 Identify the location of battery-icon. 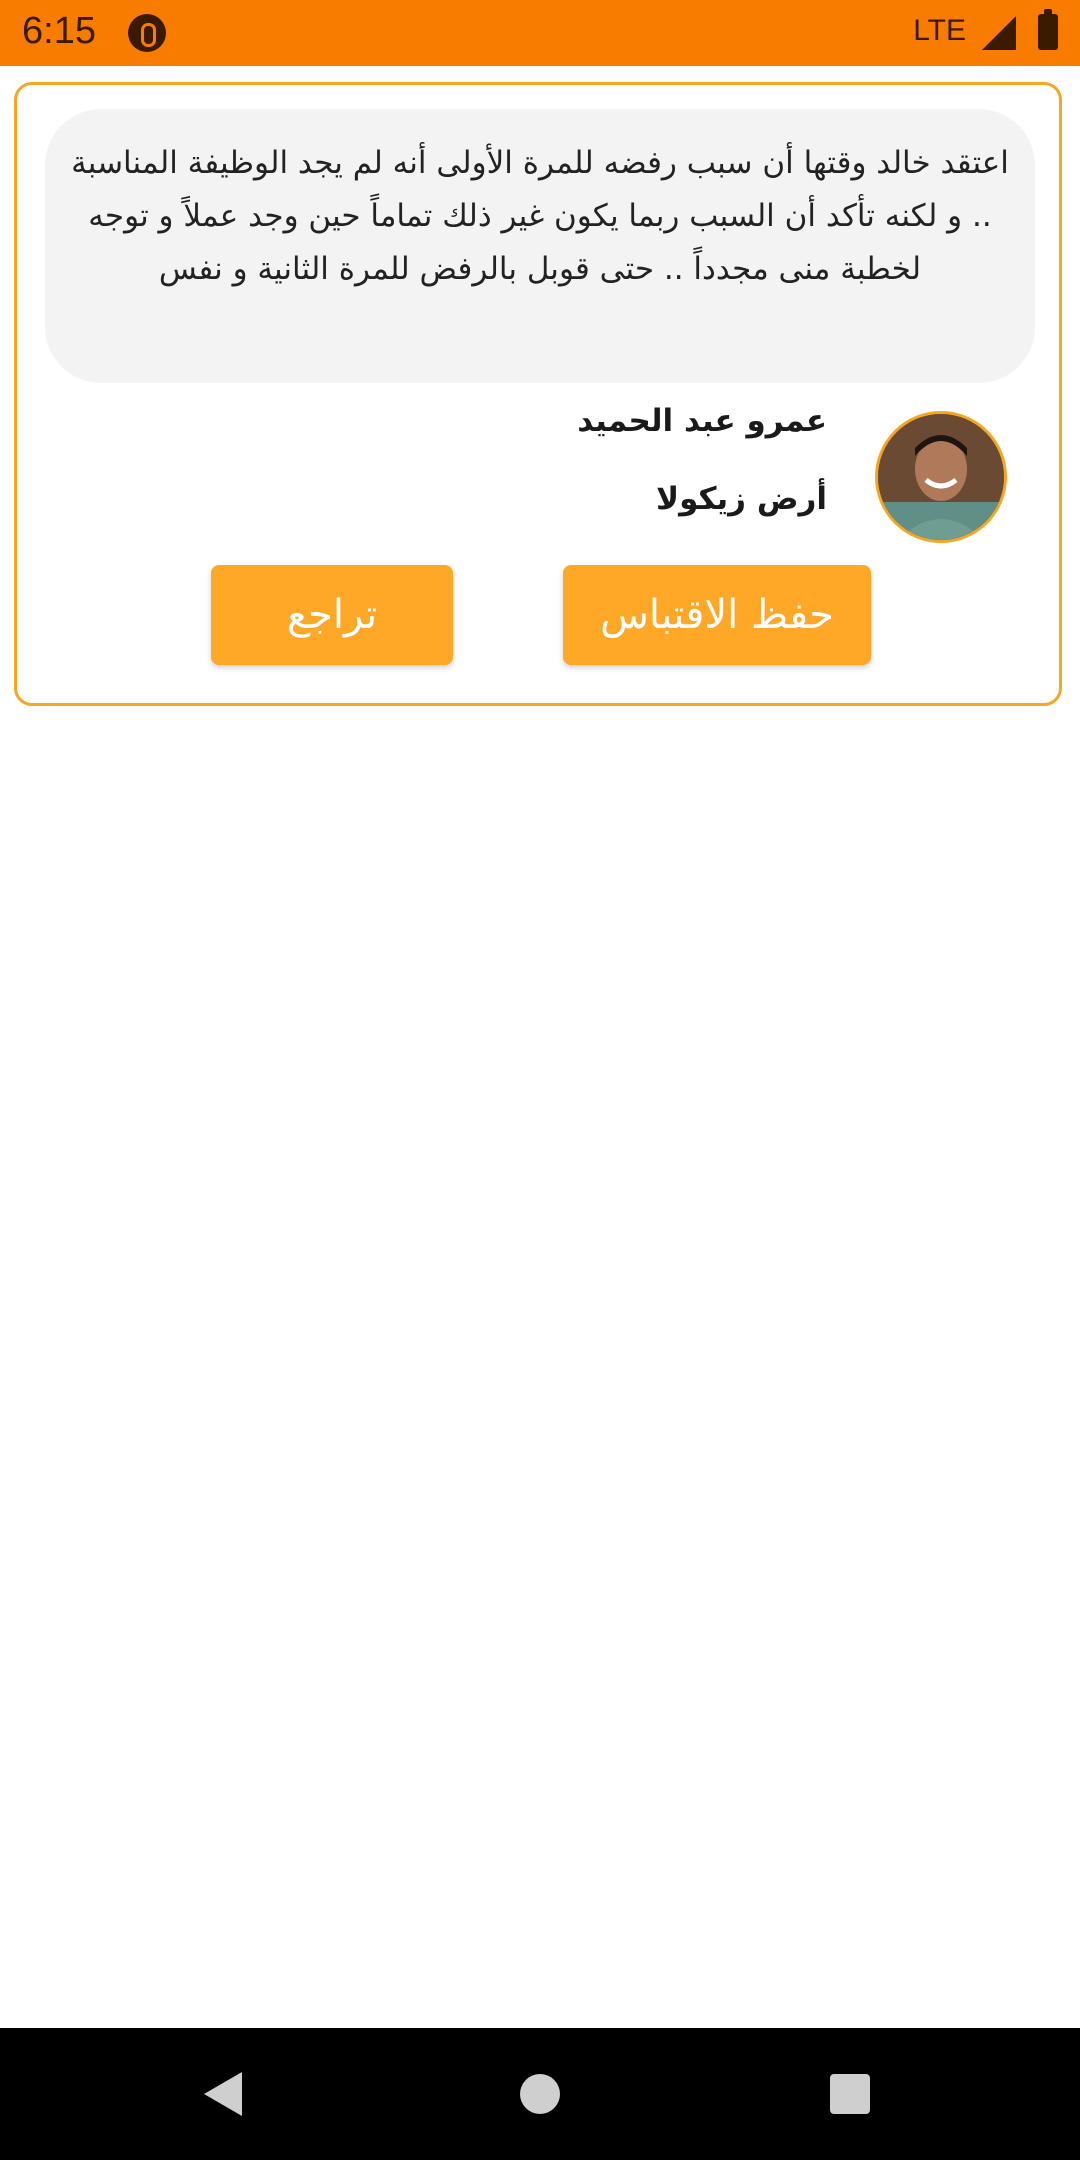
(1048, 29).